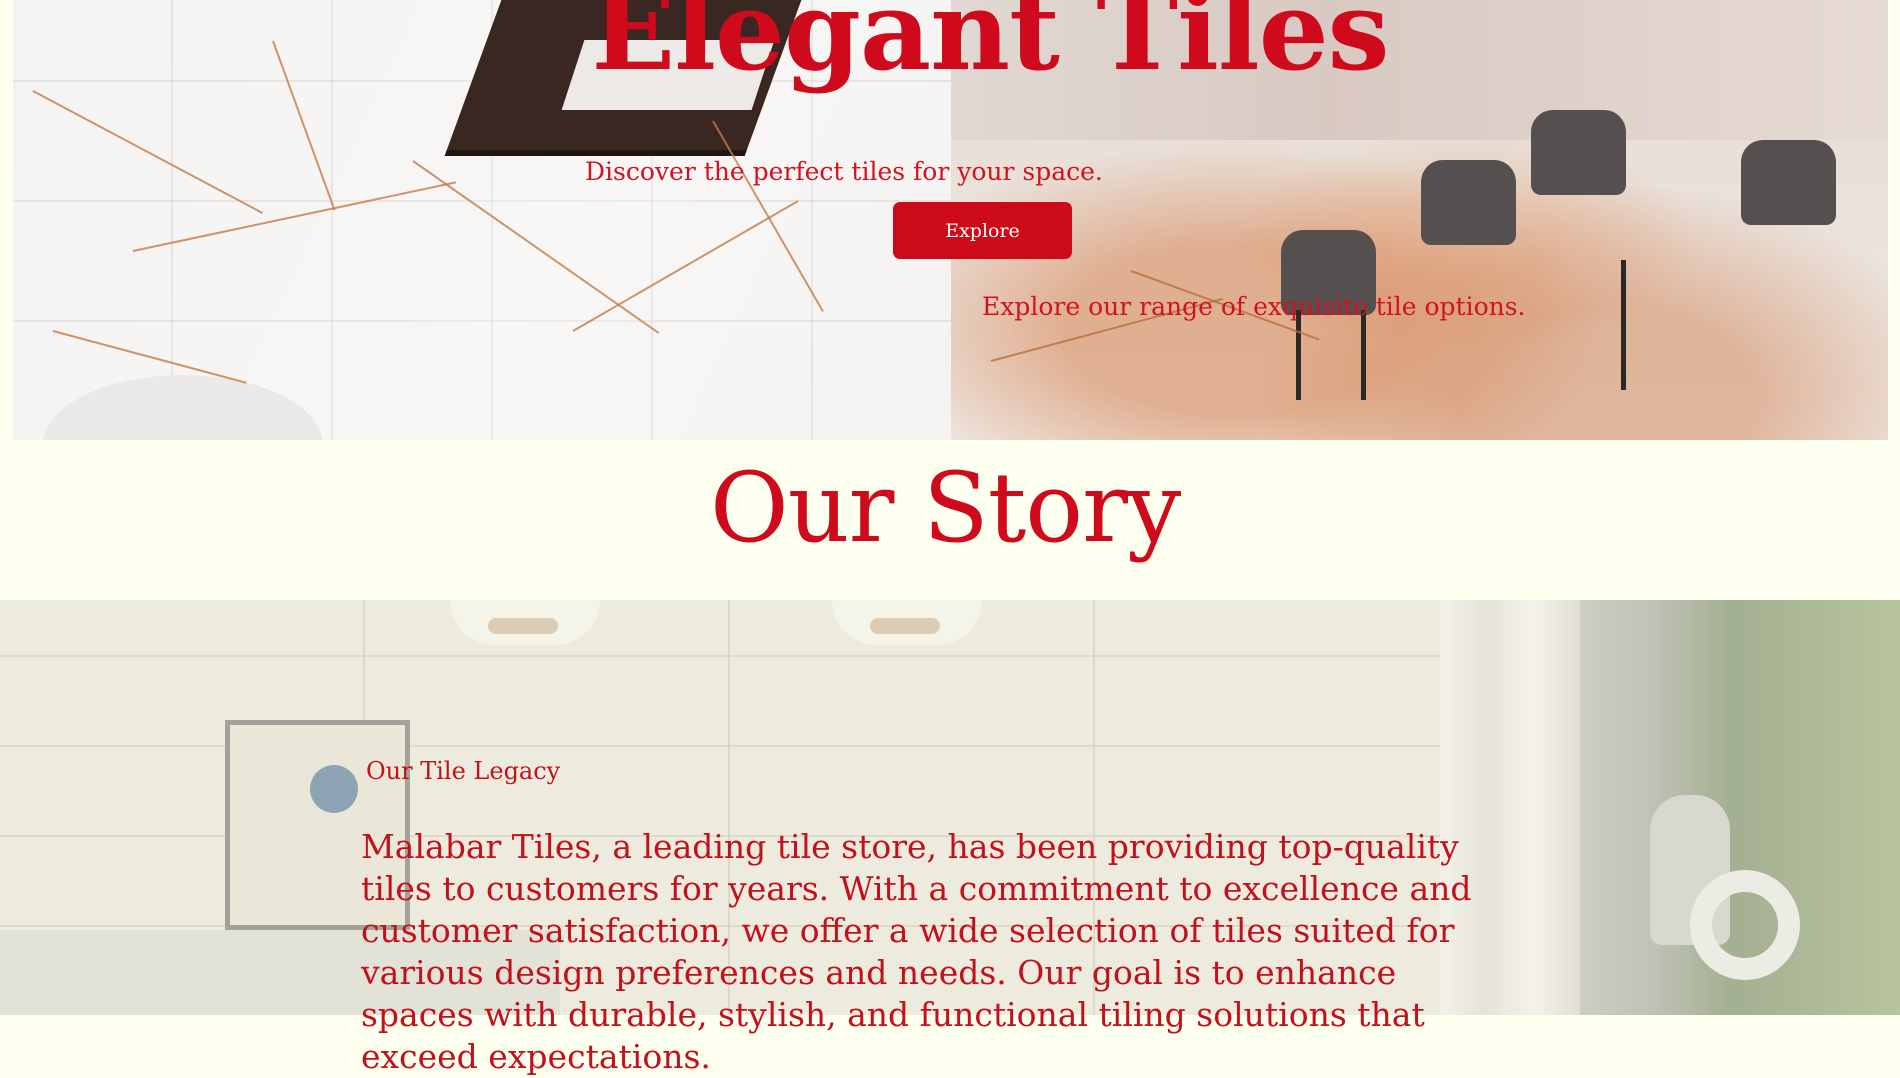 Image resolution: width=1900 pixels, height=1078 pixels. I want to click on legacy-label: Our Tile Legacy, so click(463, 771).